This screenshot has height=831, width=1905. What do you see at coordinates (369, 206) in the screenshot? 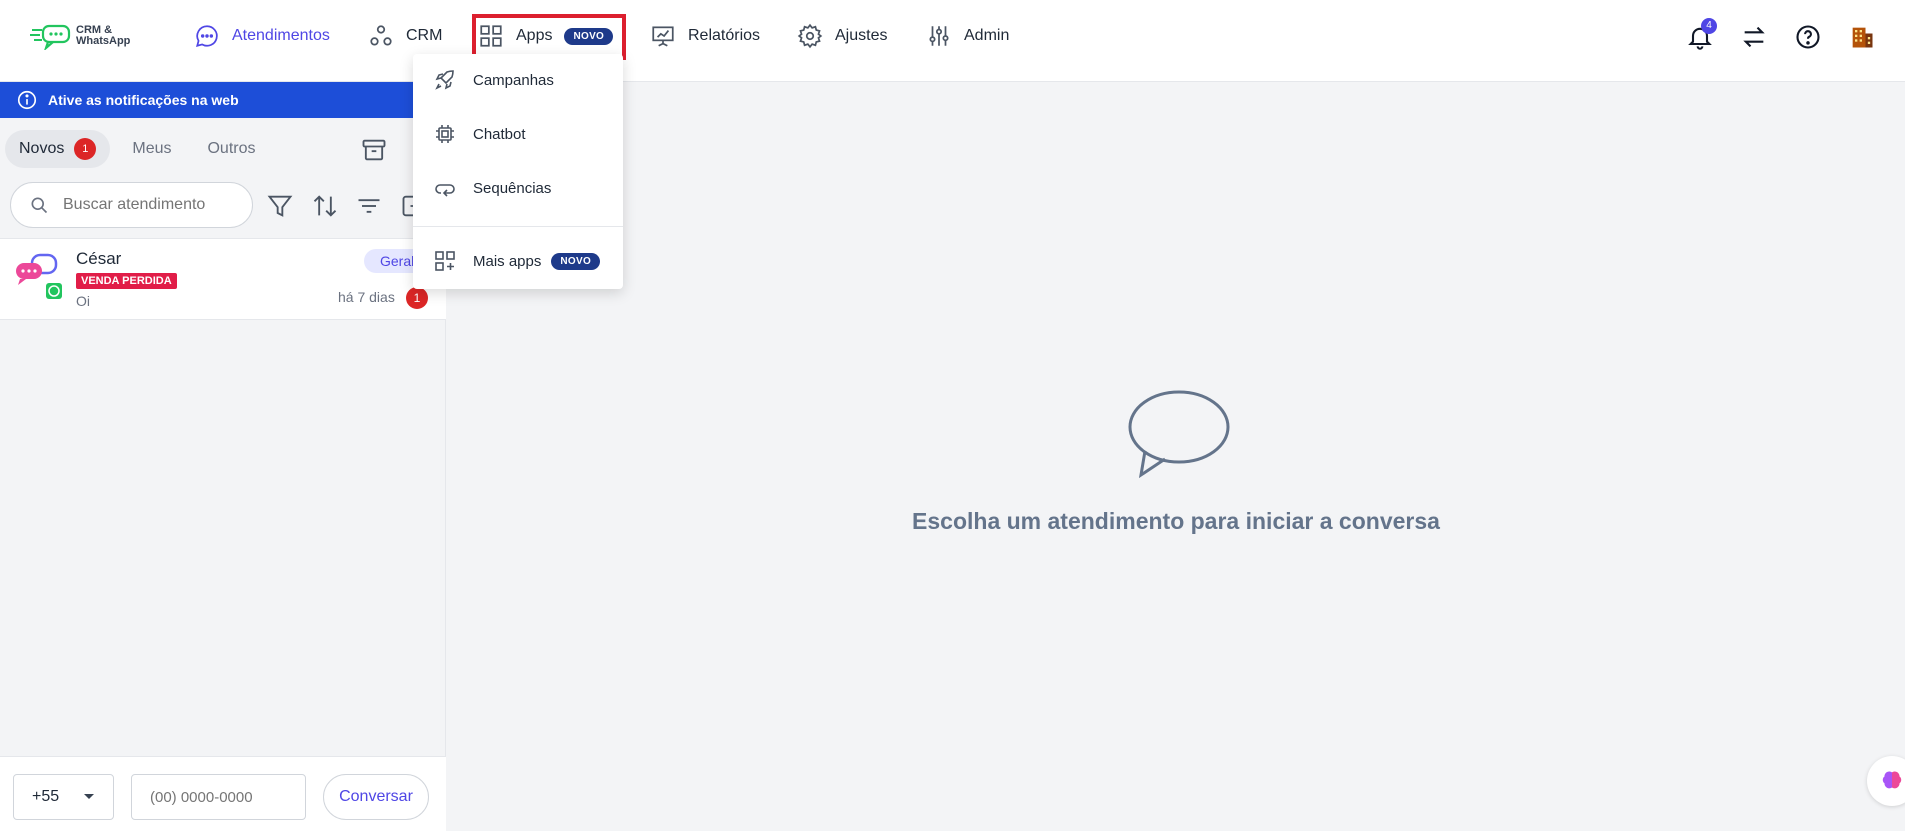
I see `list-filter-icon` at bounding box center [369, 206].